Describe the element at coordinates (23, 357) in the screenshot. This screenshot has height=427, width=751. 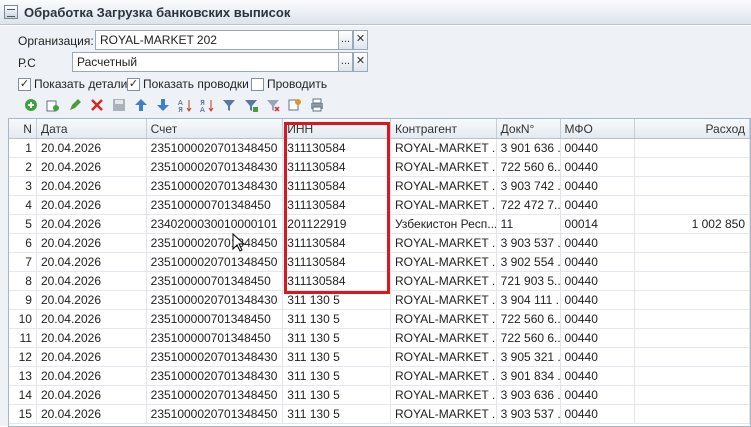
I see `cell-n: 12` at that location.